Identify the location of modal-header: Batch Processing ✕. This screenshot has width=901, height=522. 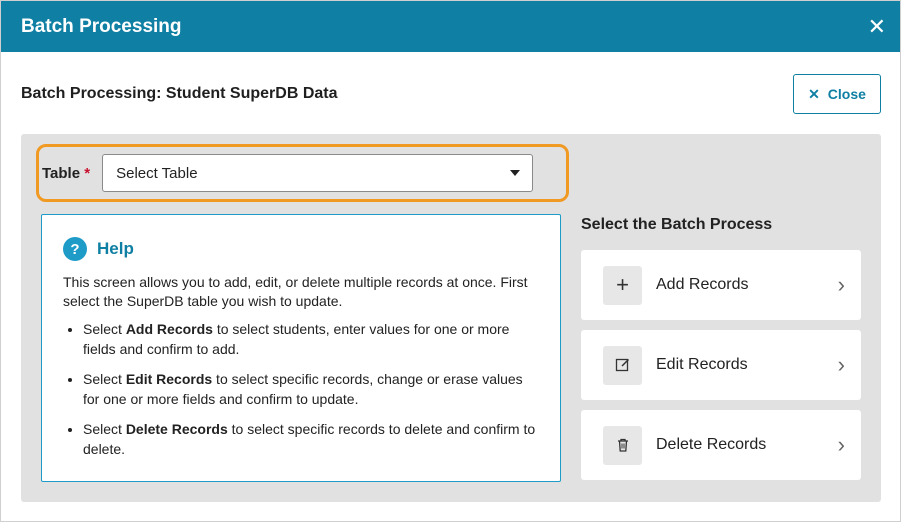
(450, 26).